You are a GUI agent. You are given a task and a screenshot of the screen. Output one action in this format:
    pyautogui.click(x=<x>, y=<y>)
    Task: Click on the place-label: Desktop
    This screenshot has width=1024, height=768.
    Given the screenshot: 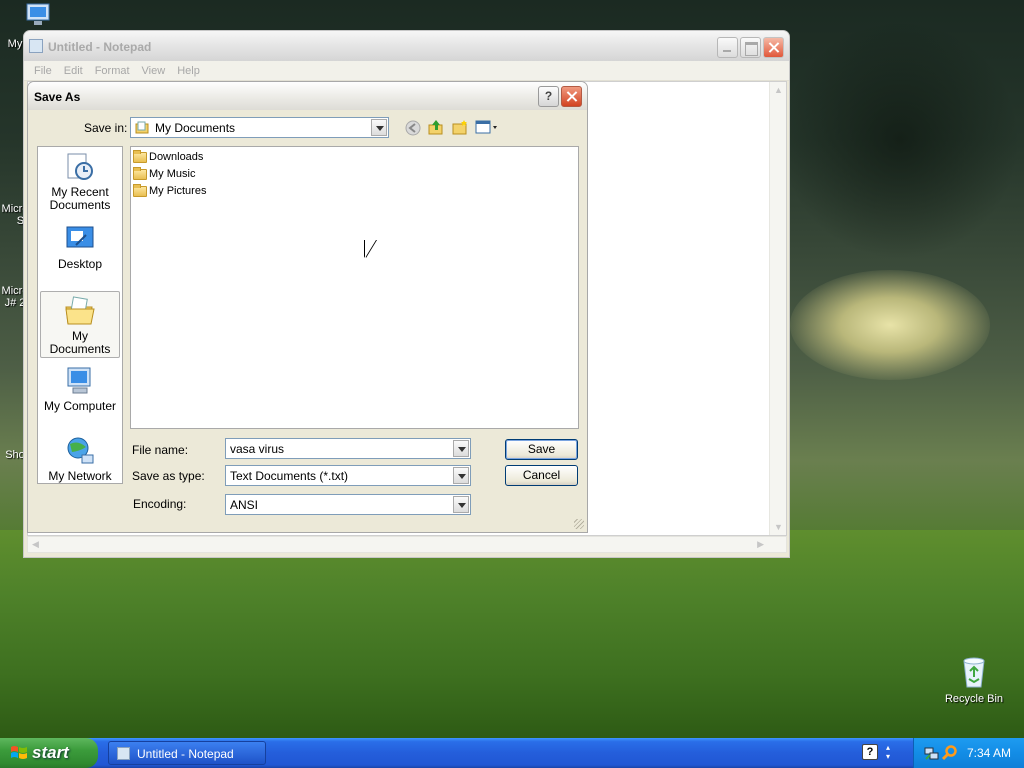 What is the action you would take?
    pyautogui.click(x=80, y=264)
    